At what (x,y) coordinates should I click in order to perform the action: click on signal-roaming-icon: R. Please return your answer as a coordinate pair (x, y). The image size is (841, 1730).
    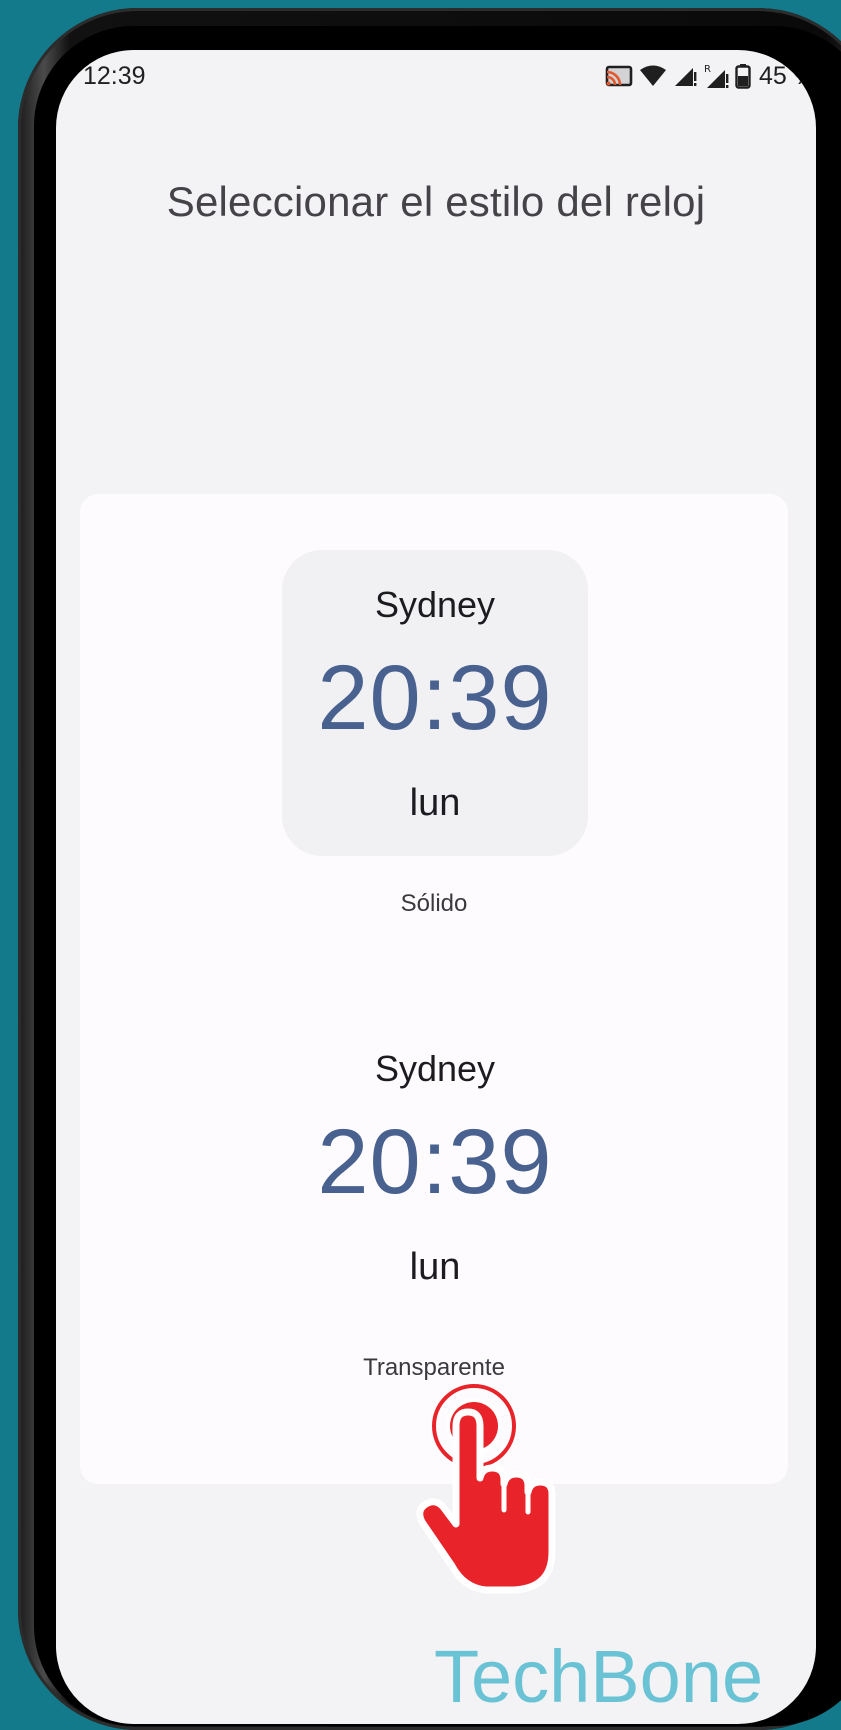
    Looking at the image, I should click on (716, 76).